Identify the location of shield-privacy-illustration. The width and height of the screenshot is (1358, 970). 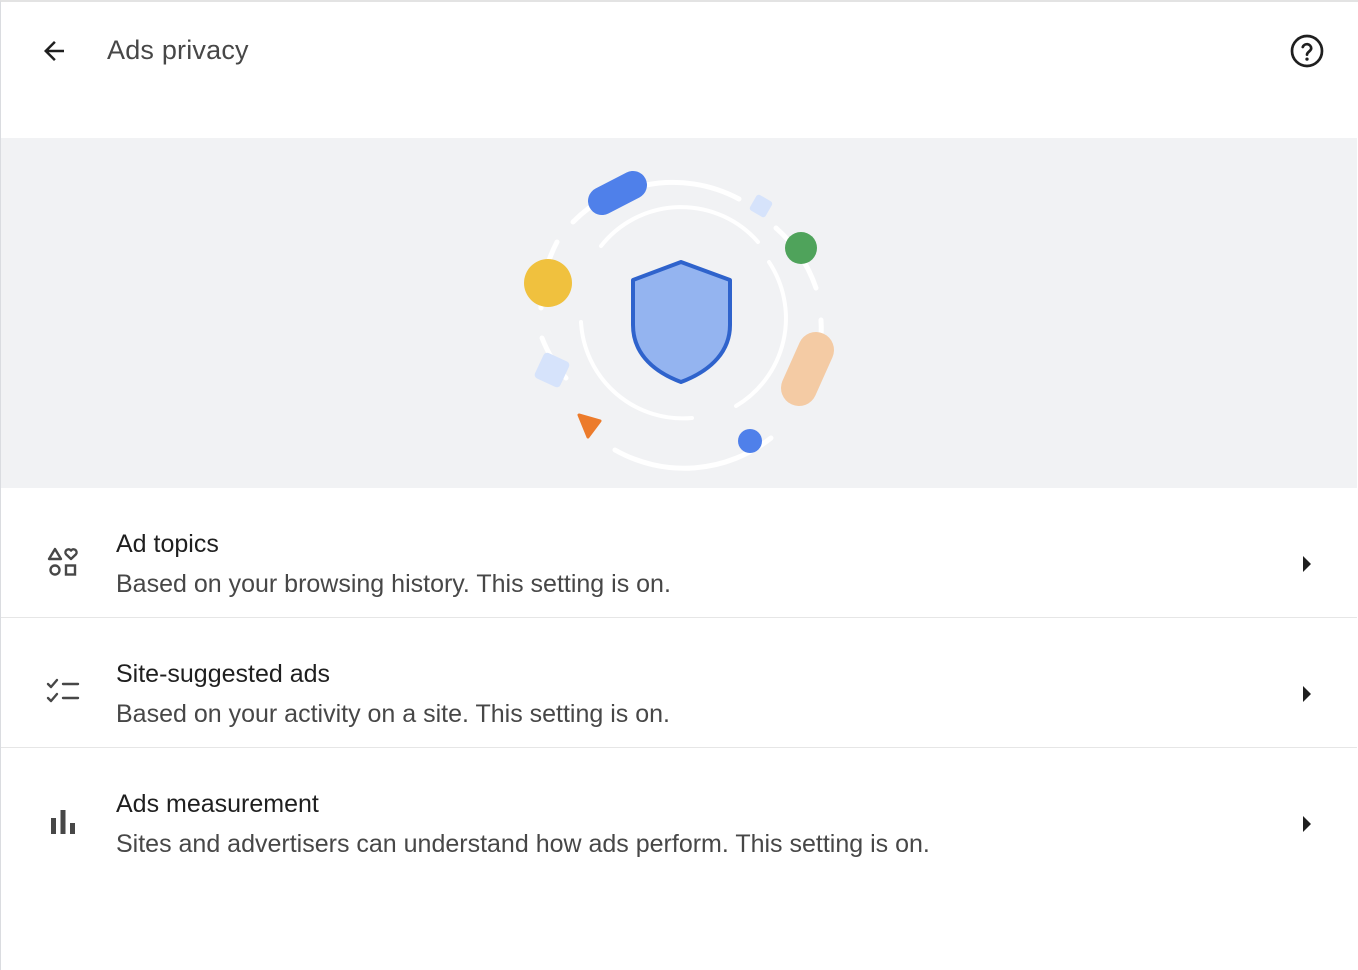
(679, 321).